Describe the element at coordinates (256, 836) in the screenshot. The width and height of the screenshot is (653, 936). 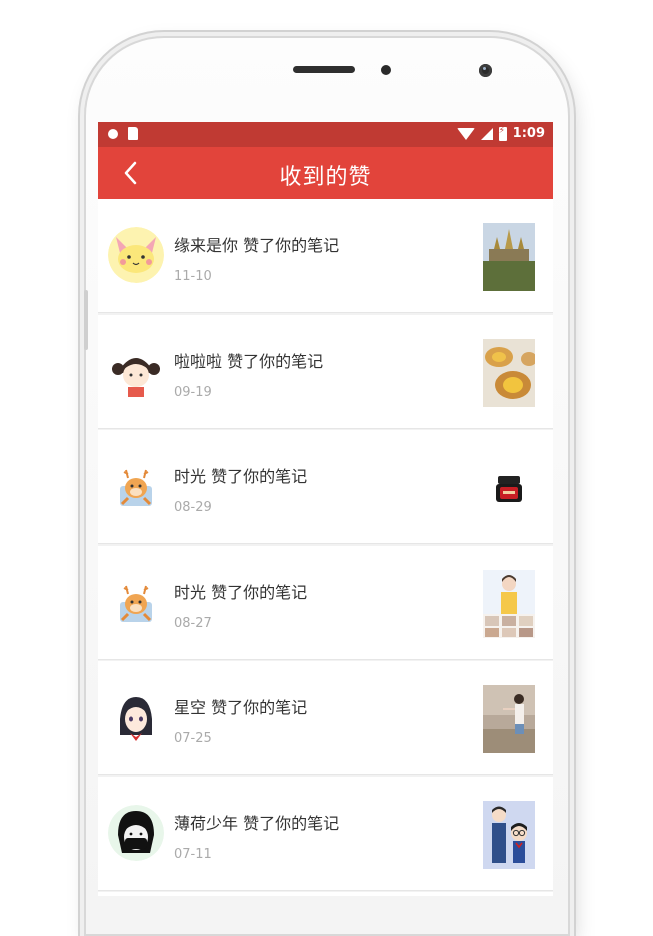
I see `notification-text: 薄荷少年 赞了你的笔记 07-11` at that location.